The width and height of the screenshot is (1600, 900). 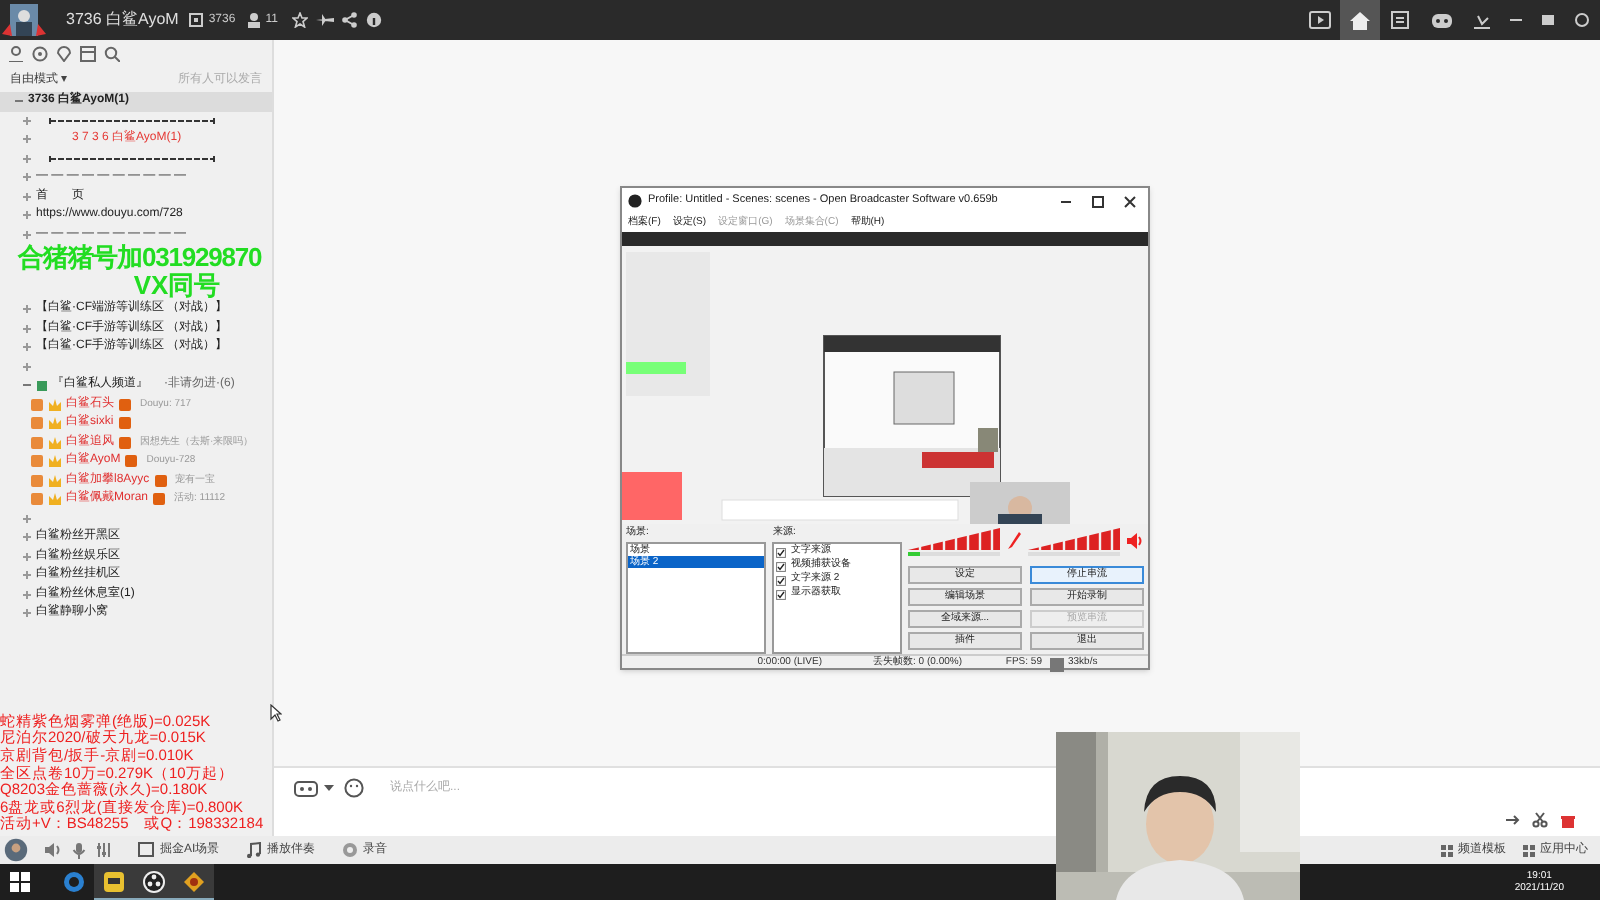 What do you see at coordinates (20, 882) in the screenshot?
I see `windows-start-icon` at bounding box center [20, 882].